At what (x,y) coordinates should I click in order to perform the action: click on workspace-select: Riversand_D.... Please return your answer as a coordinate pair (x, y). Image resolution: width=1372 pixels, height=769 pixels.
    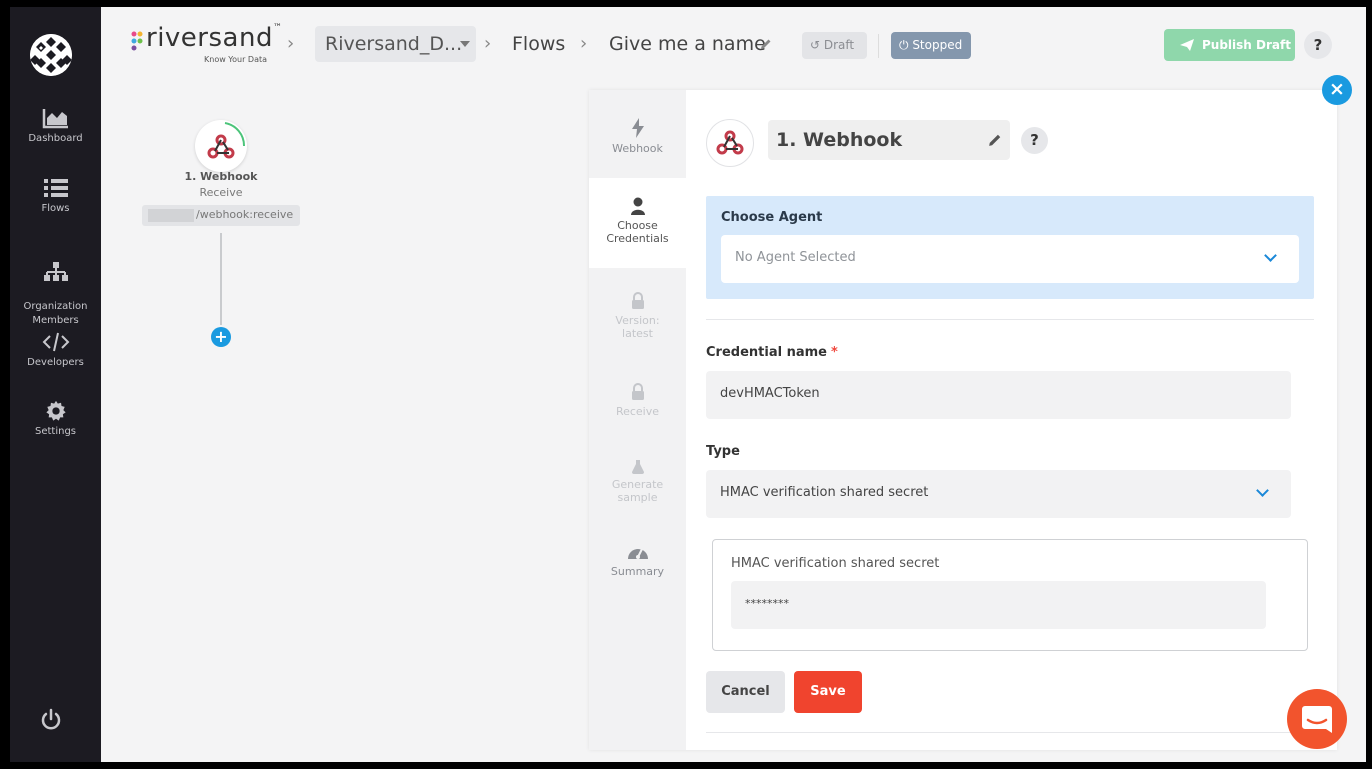
    Looking at the image, I should click on (395, 44).